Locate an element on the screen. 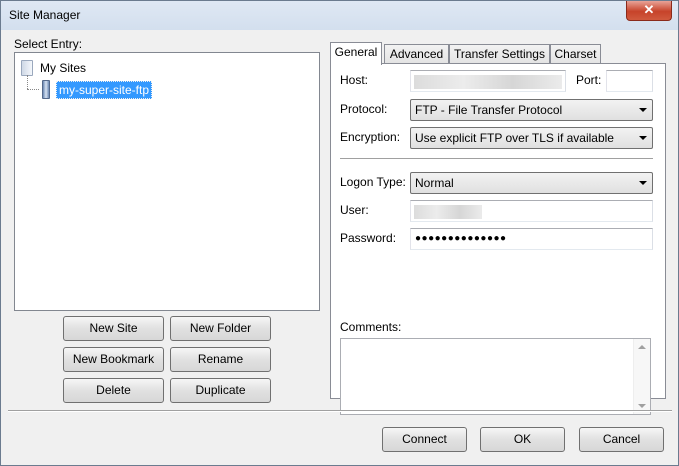 This screenshot has height=466, width=679. new-bookmark-button: New Bookmark is located at coordinates (113, 359).